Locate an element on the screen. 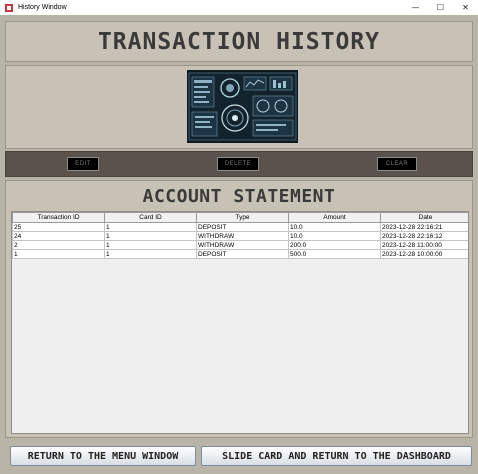 This screenshot has height=474, width=478. table-header-row: Transaction ID Card ID Type Amount Date is located at coordinates (240, 217).